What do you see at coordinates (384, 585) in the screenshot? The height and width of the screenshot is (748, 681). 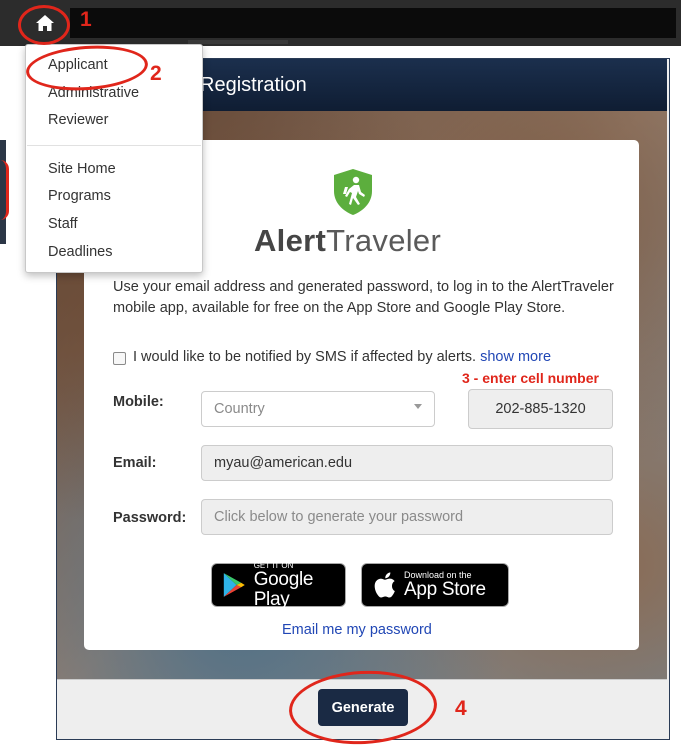 I see `apple-icon` at bounding box center [384, 585].